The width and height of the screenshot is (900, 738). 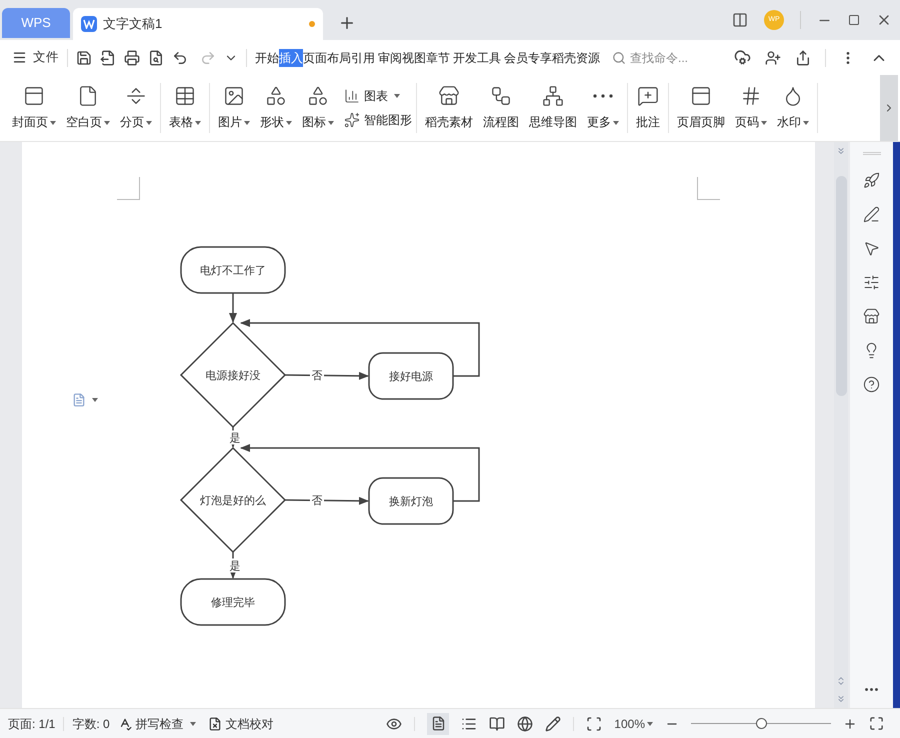 What do you see at coordinates (528, 57) in the screenshot?
I see `menu-tab: 会员专享` at bounding box center [528, 57].